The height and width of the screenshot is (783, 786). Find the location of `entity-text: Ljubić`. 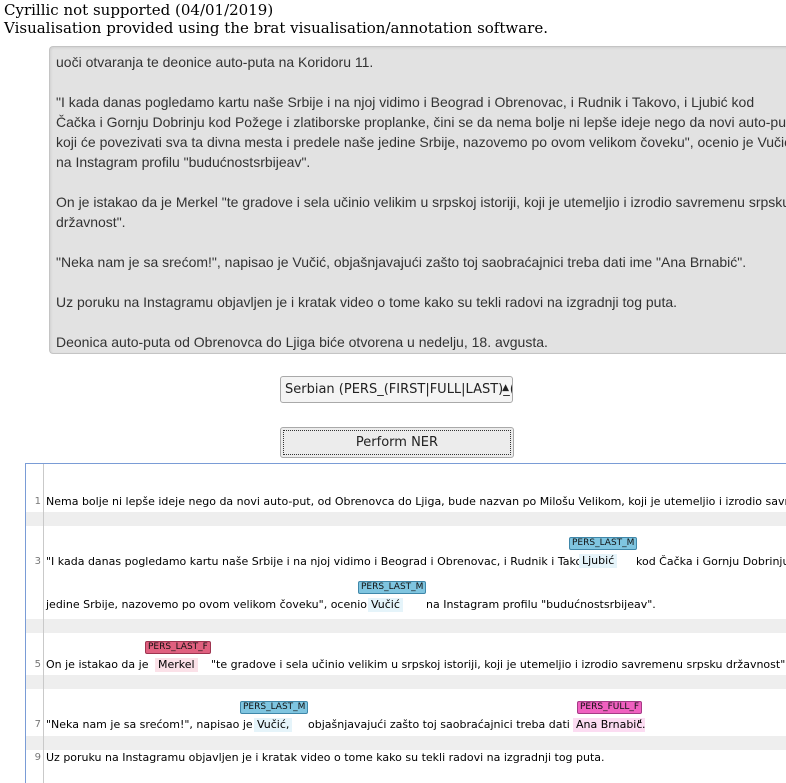

entity-text: Ljubić is located at coordinates (598, 561).